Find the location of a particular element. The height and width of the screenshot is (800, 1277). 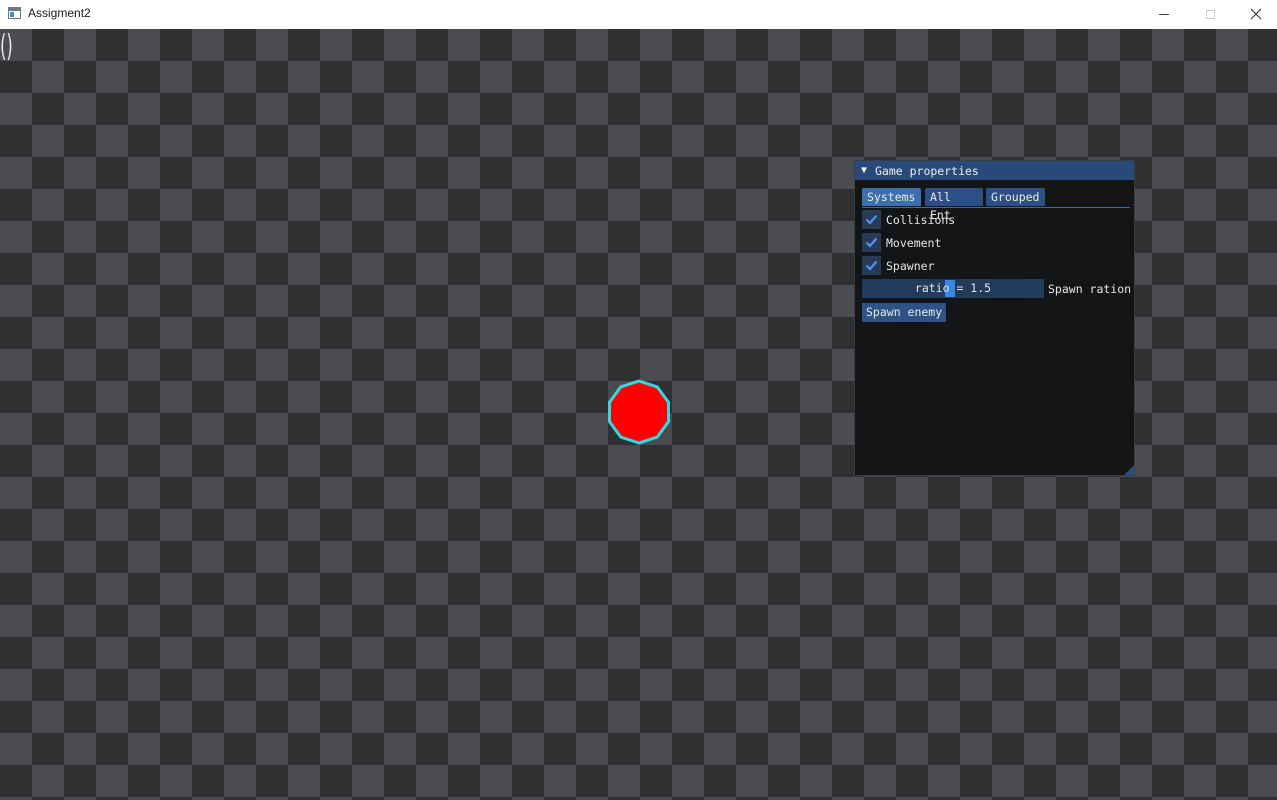

spawner-checkbox is located at coordinates (871, 265).